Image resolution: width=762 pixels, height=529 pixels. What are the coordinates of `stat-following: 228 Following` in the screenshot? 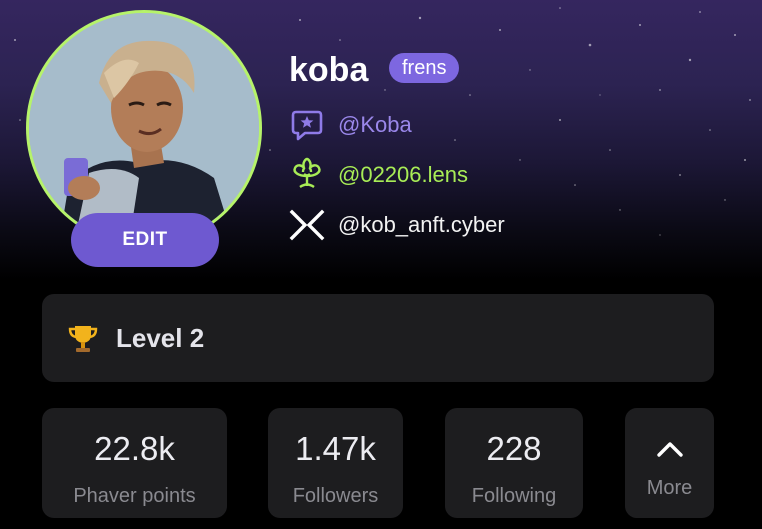 It's located at (514, 463).